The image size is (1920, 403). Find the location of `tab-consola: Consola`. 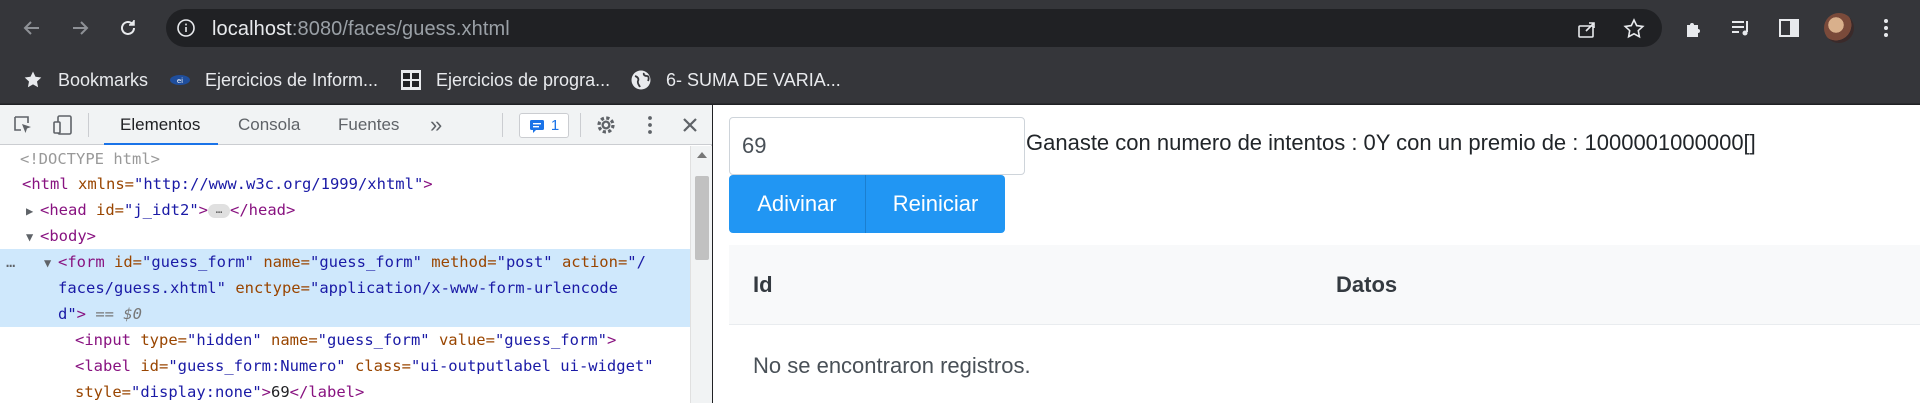

tab-consola: Consola is located at coordinates (269, 125).